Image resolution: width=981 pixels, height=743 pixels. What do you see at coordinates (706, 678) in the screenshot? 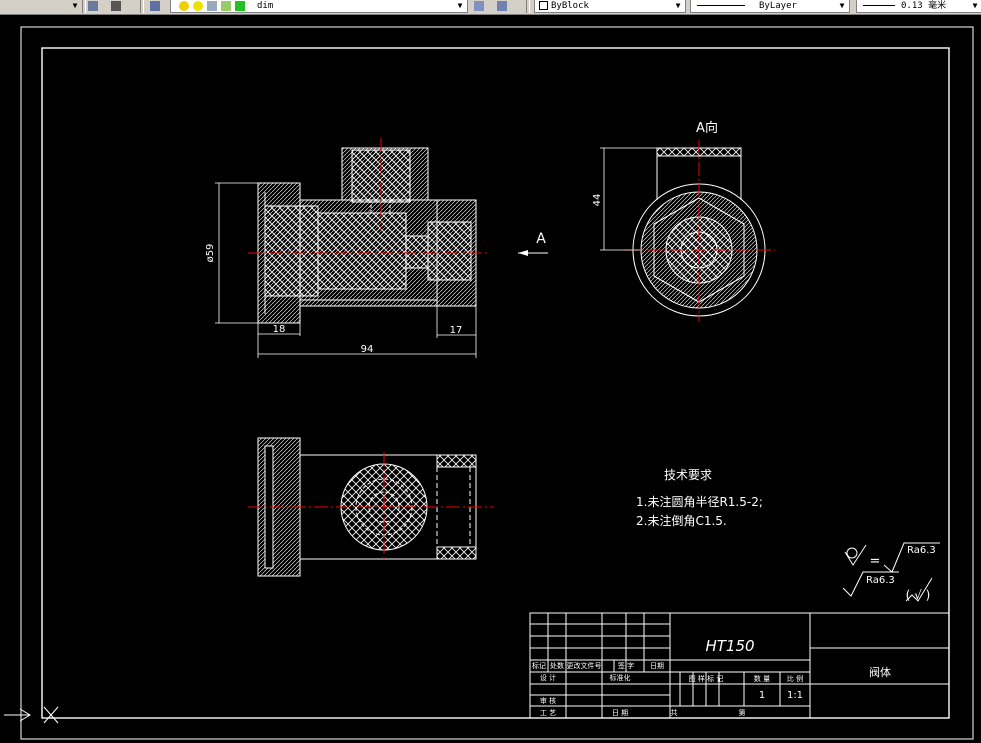
I see `tb-header-marks: 图 样 标 记` at bounding box center [706, 678].